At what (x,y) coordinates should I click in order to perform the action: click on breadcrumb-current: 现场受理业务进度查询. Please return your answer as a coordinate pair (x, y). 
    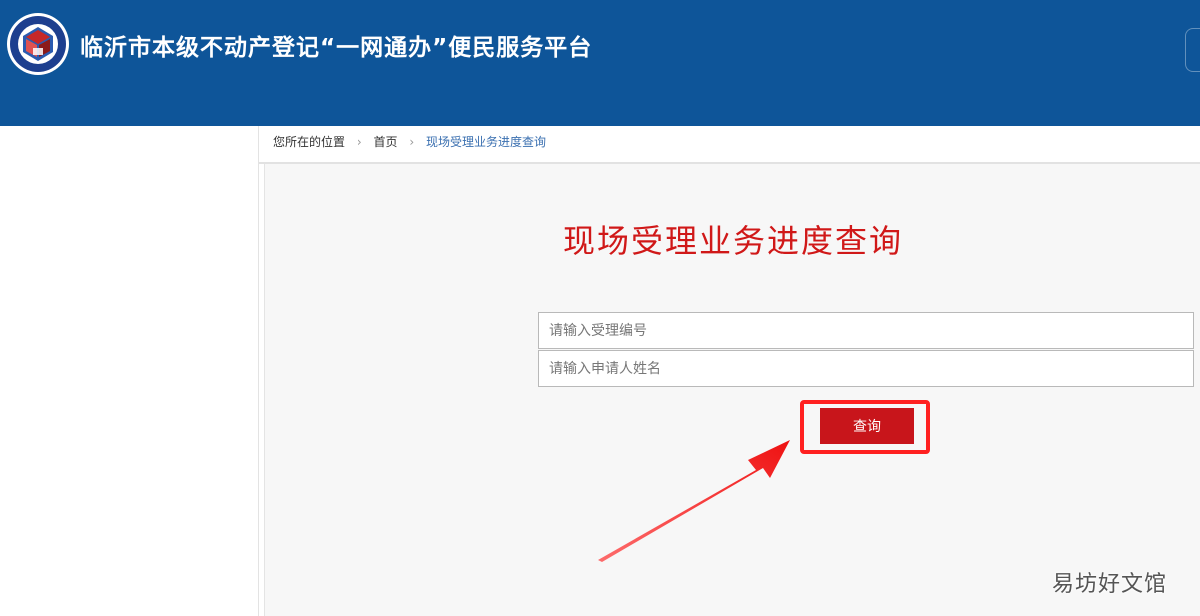
    Looking at the image, I should click on (485, 142).